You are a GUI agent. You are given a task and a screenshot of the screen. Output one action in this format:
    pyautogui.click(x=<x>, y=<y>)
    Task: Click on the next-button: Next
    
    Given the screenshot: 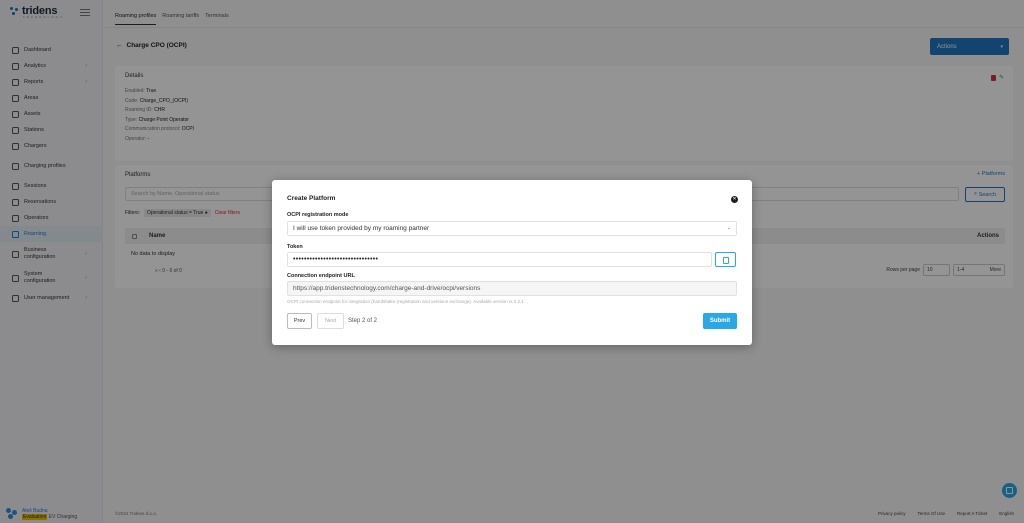 What is the action you would take?
    pyautogui.click(x=330, y=321)
    